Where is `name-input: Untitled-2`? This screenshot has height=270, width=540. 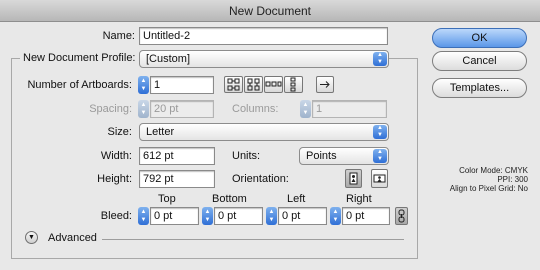
name-input: Untitled-2 is located at coordinates (263, 36).